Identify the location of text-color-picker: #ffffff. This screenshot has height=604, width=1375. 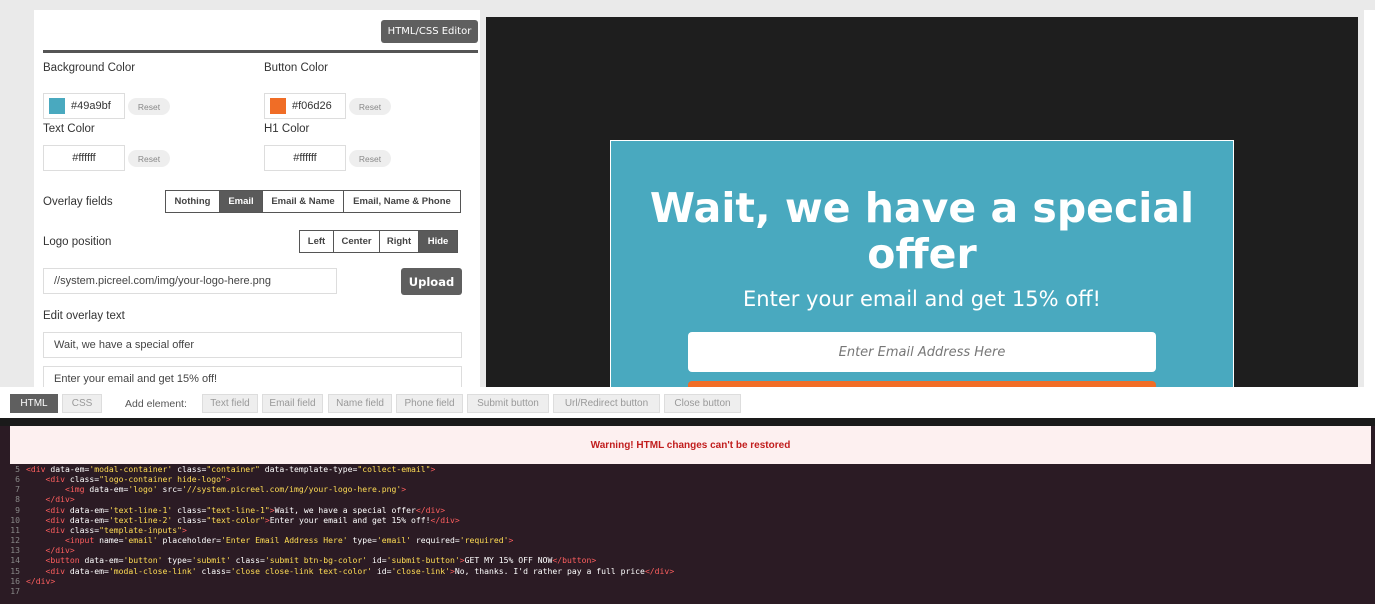
(84, 158).